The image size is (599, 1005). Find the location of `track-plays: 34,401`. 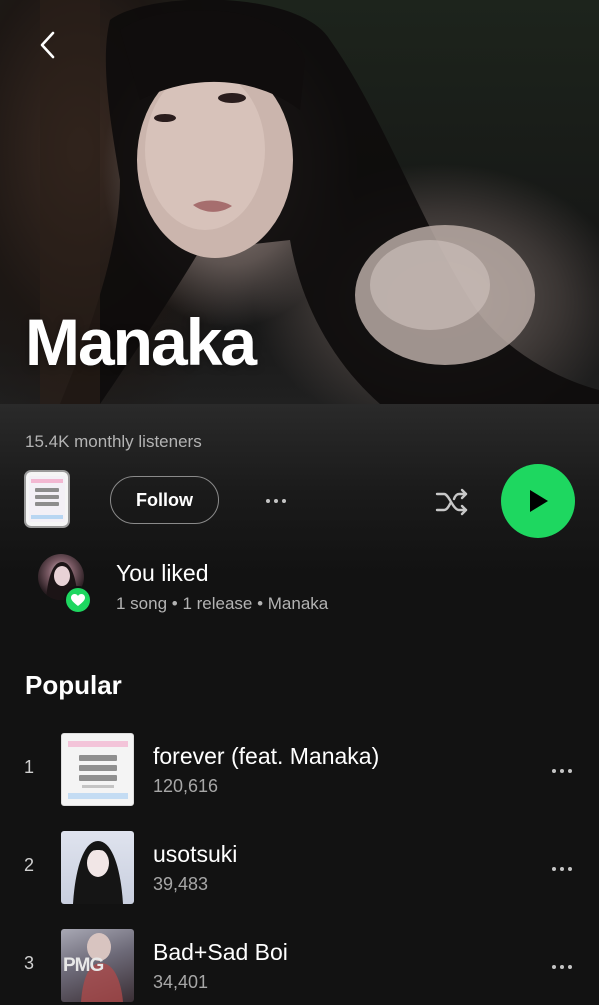

track-plays: 34,401 is located at coordinates (181, 982).